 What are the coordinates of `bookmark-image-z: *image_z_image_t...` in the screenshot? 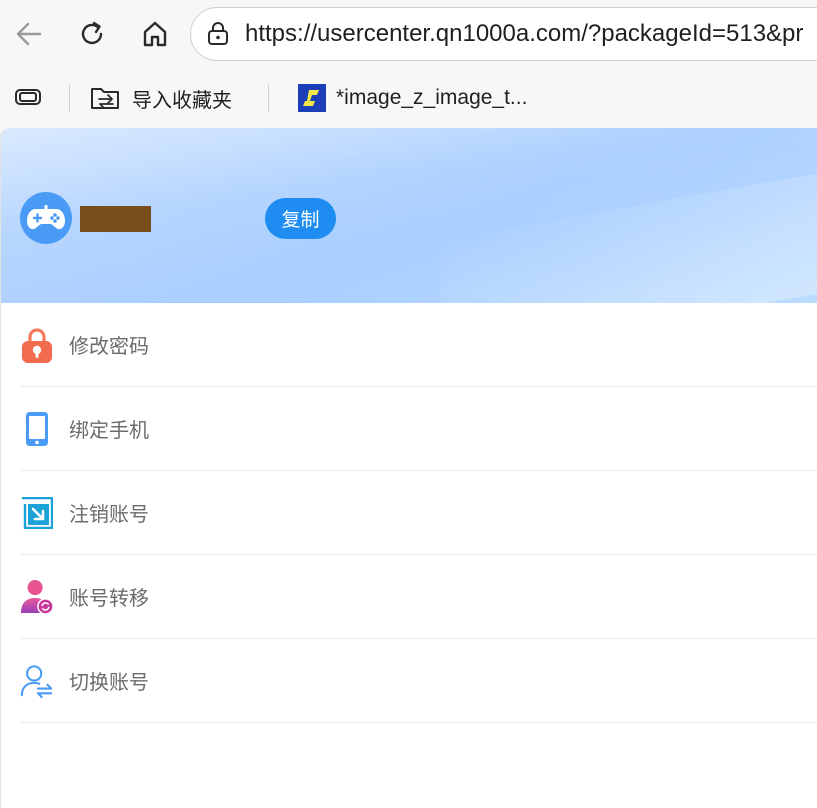 It's located at (412, 98).